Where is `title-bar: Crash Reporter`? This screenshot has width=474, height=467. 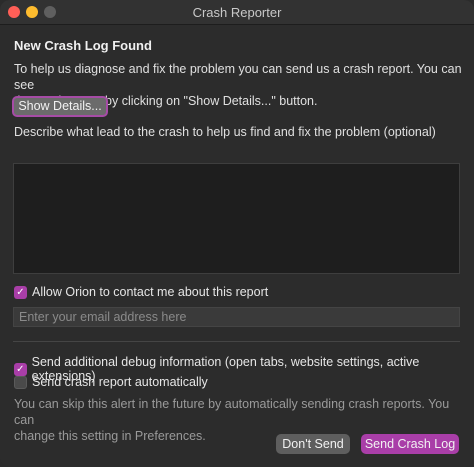 title-bar: Crash Reporter is located at coordinates (237, 12).